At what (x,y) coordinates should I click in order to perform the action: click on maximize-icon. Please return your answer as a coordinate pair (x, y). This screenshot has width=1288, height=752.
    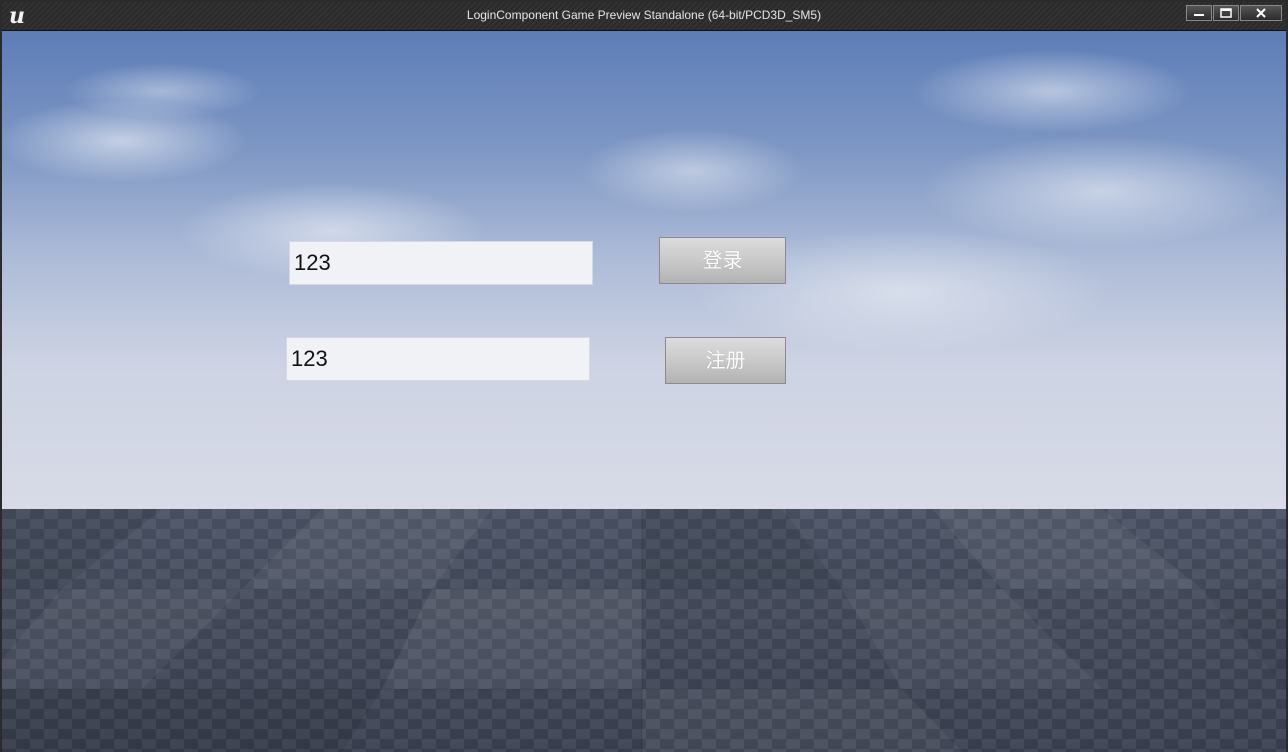
    Looking at the image, I should click on (1226, 13).